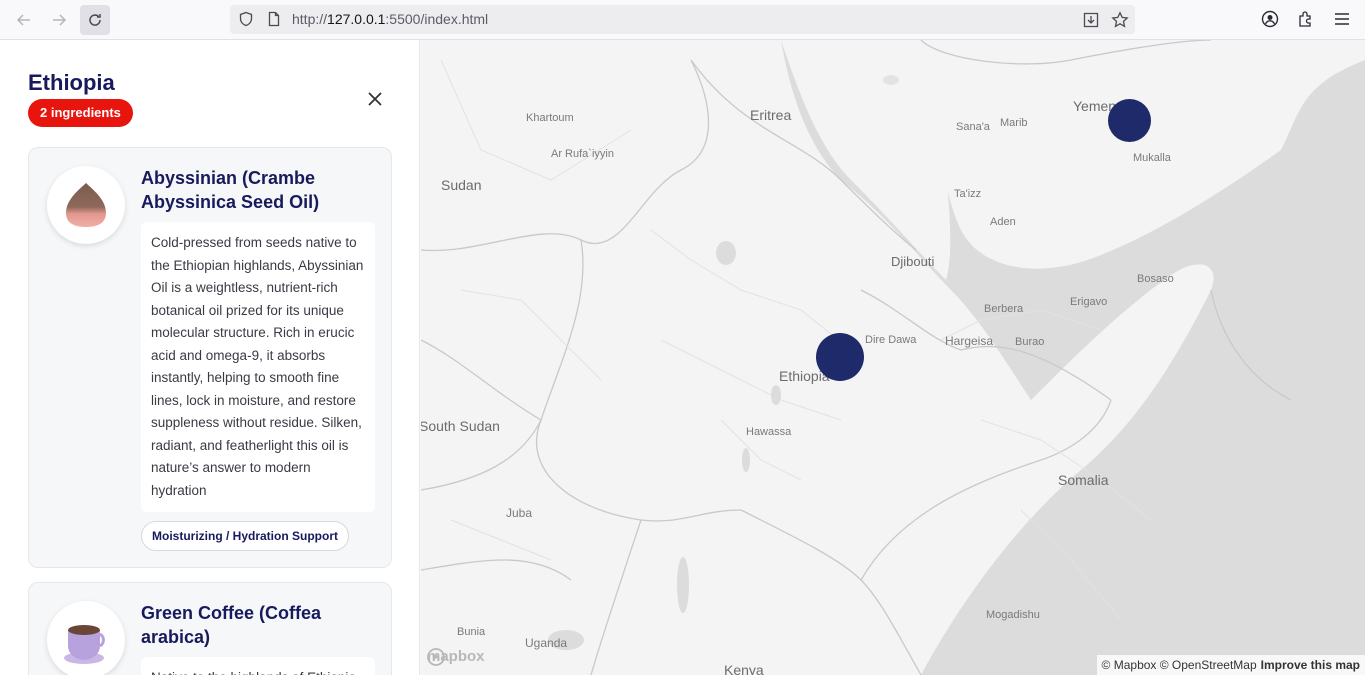 The width and height of the screenshot is (1365, 675). I want to click on forward-button, so click(59, 20).